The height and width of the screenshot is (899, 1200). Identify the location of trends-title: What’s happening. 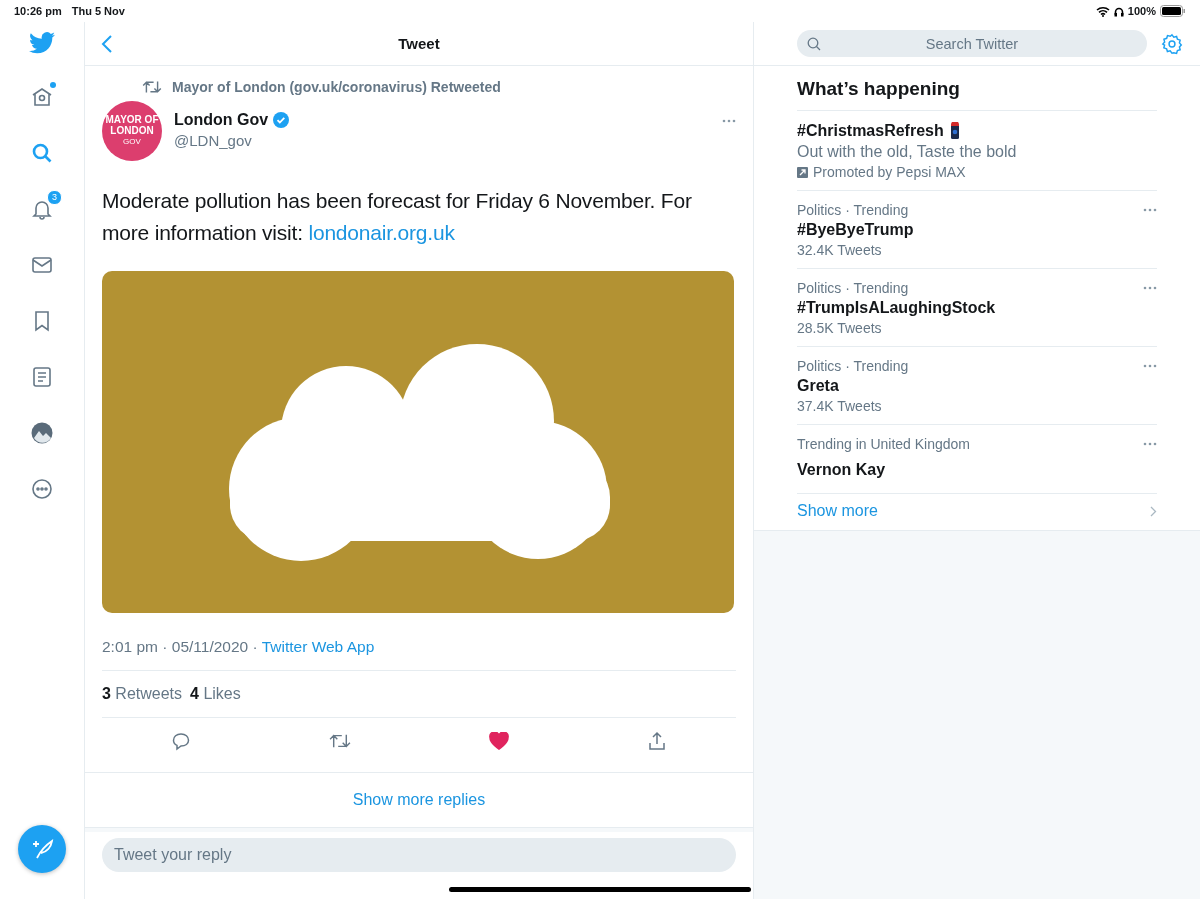
(878, 88).